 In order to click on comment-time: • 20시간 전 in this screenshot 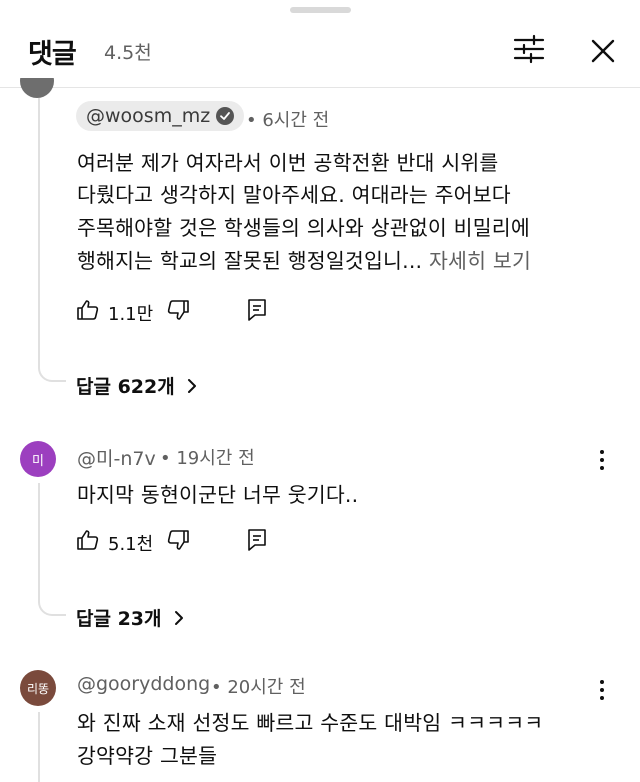, I will do `click(258, 687)`.